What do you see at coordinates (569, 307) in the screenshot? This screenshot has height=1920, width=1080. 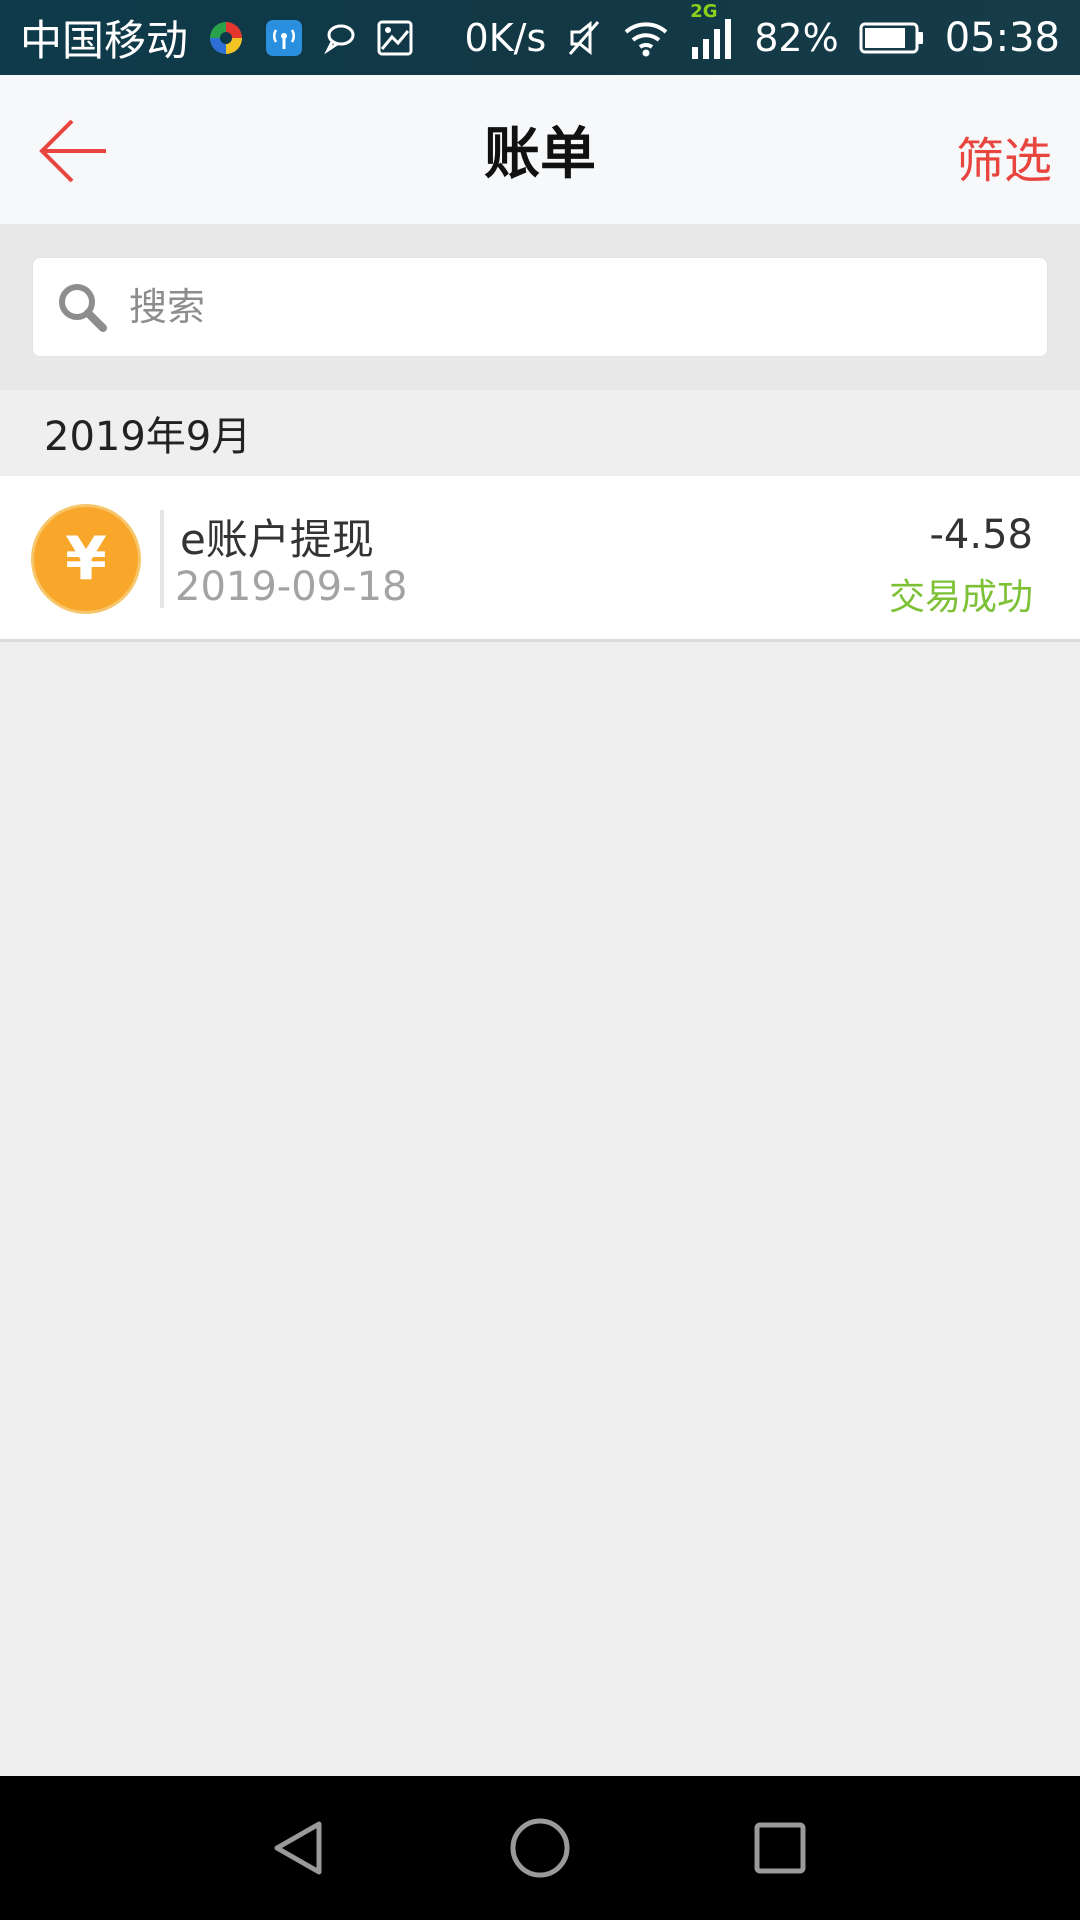 I see `search-input` at bounding box center [569, 307].